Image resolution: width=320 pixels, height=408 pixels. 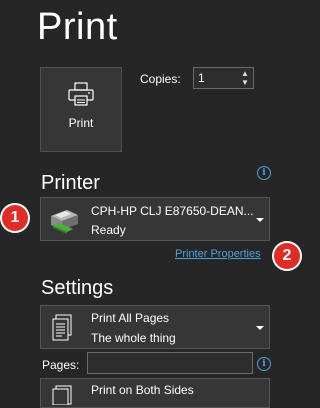 What do you see at coordinates (287, 256) in the screenshot?
I see `annotation-badge-2: 2` at bounding box center [287, 256].